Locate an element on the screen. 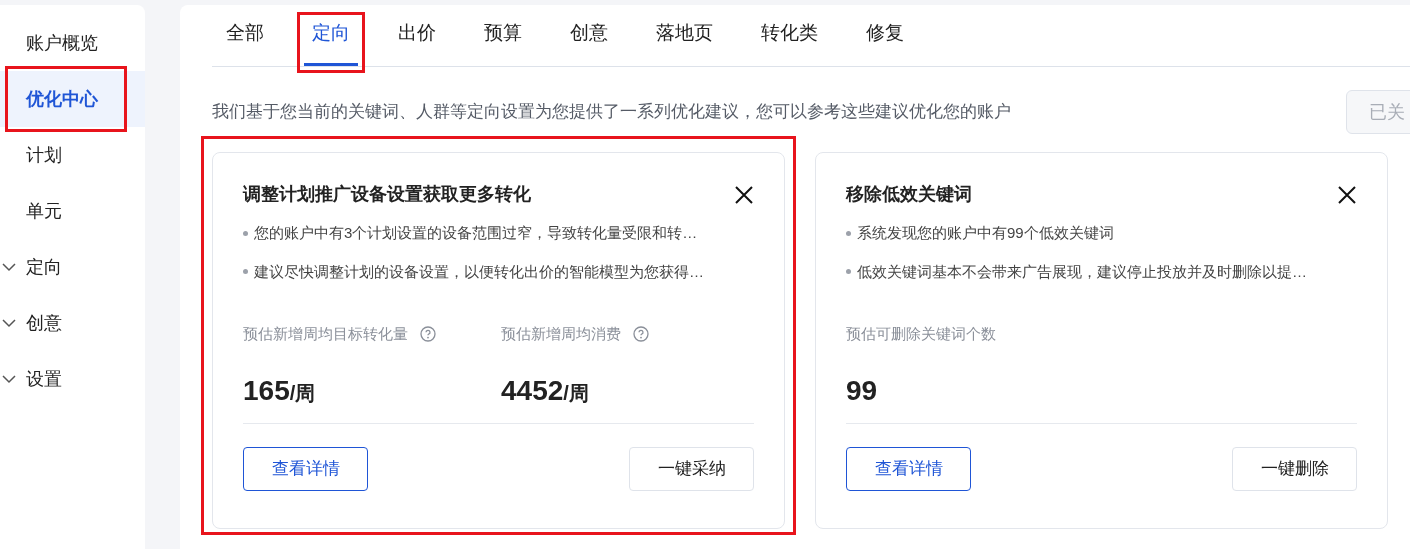 This screenshot has width=1410, height=549. metric-value: 165/周 is located at coordinates (280, 390).